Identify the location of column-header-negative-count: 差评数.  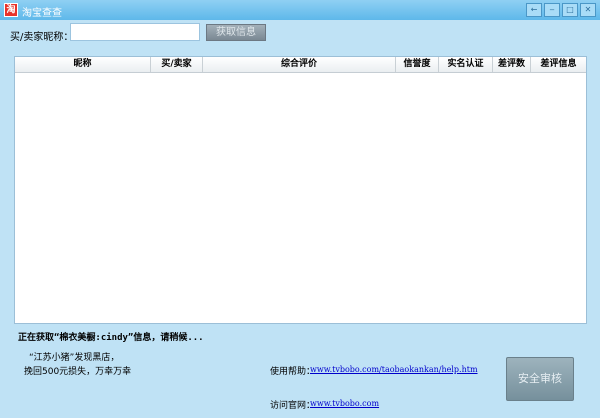
(512, 64).